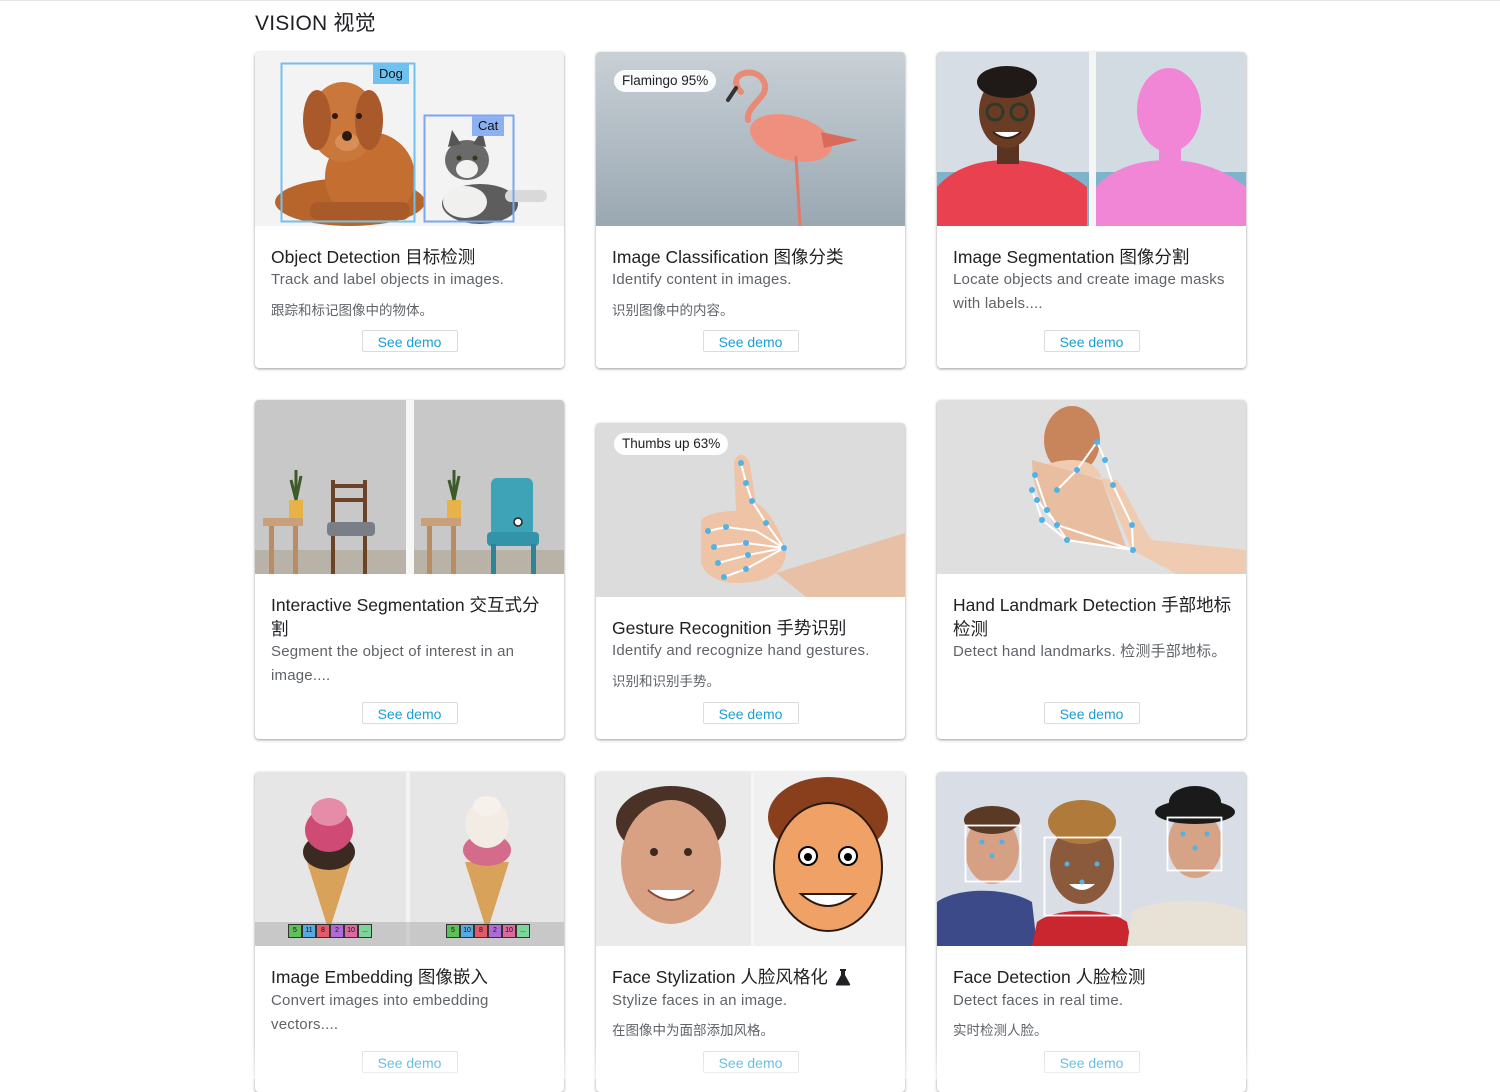 The height and width of the screenshot is (1092, 1500). Describe the element at coordinates (702, 279) in the screenshot. I see `card-description: Identify content in images.` at that location.